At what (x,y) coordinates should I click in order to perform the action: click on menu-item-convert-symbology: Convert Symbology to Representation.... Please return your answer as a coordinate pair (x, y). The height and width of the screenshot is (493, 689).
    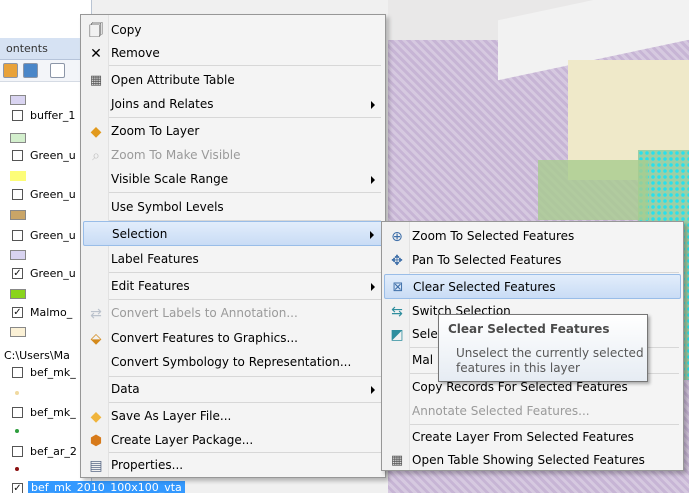
    Looking at the image, I should click on (233, 362).